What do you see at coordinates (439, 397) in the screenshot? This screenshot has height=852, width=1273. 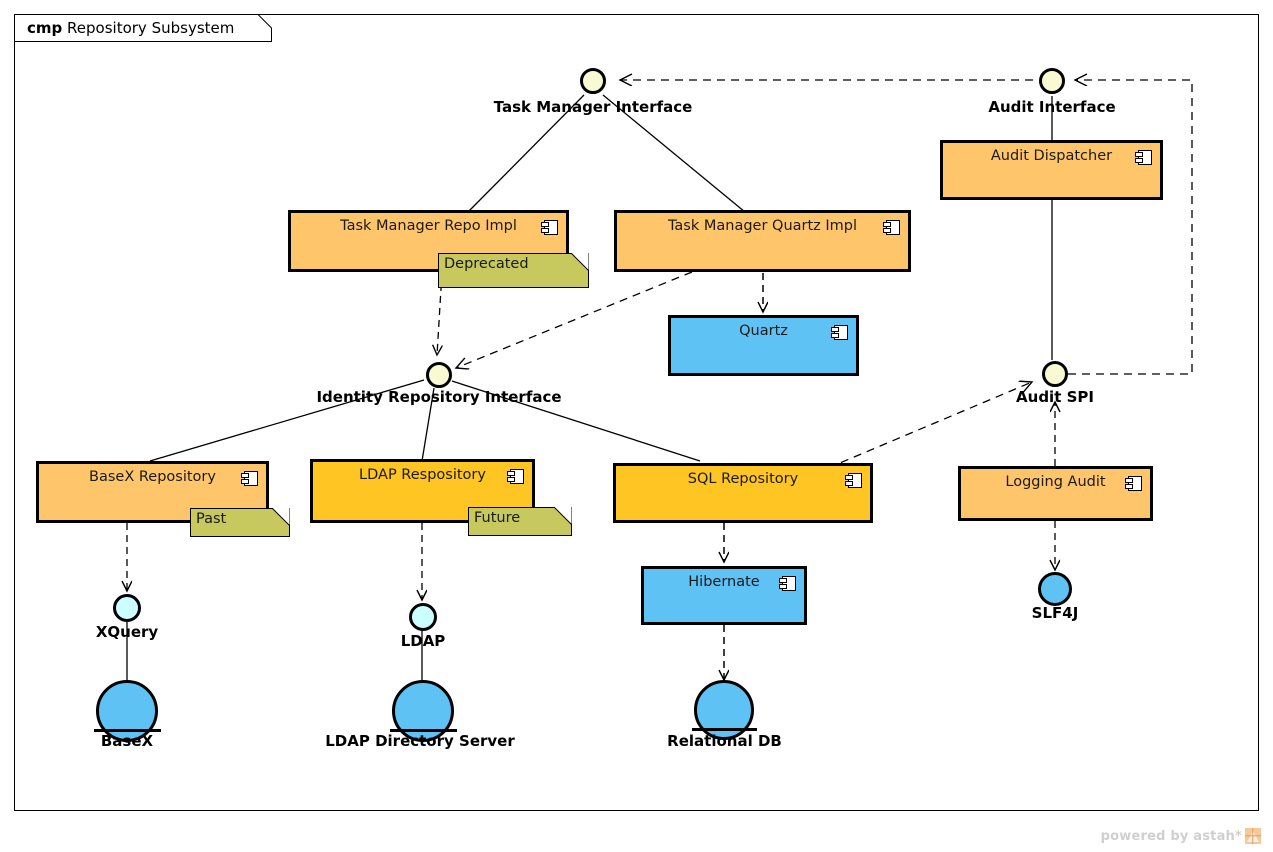 I see `interface-label-identity-repository: Identity Repository Interface` at bounding box center [439, 397].